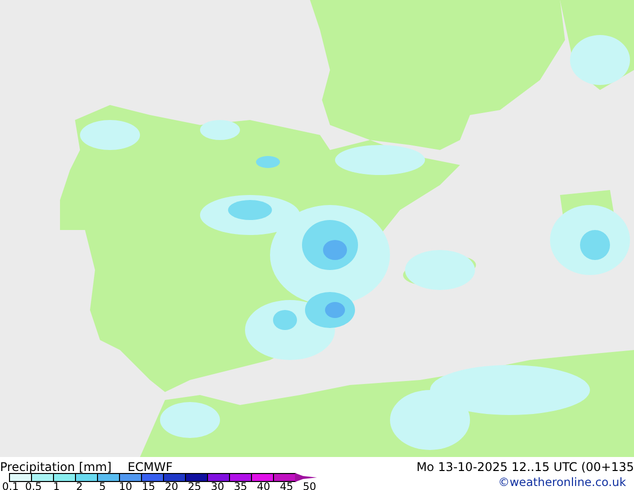 This screenshot has width=634, height=490. Describe the element at coordinates (172, 486) in the screenshot. I see `scale-label: 20` at that location.